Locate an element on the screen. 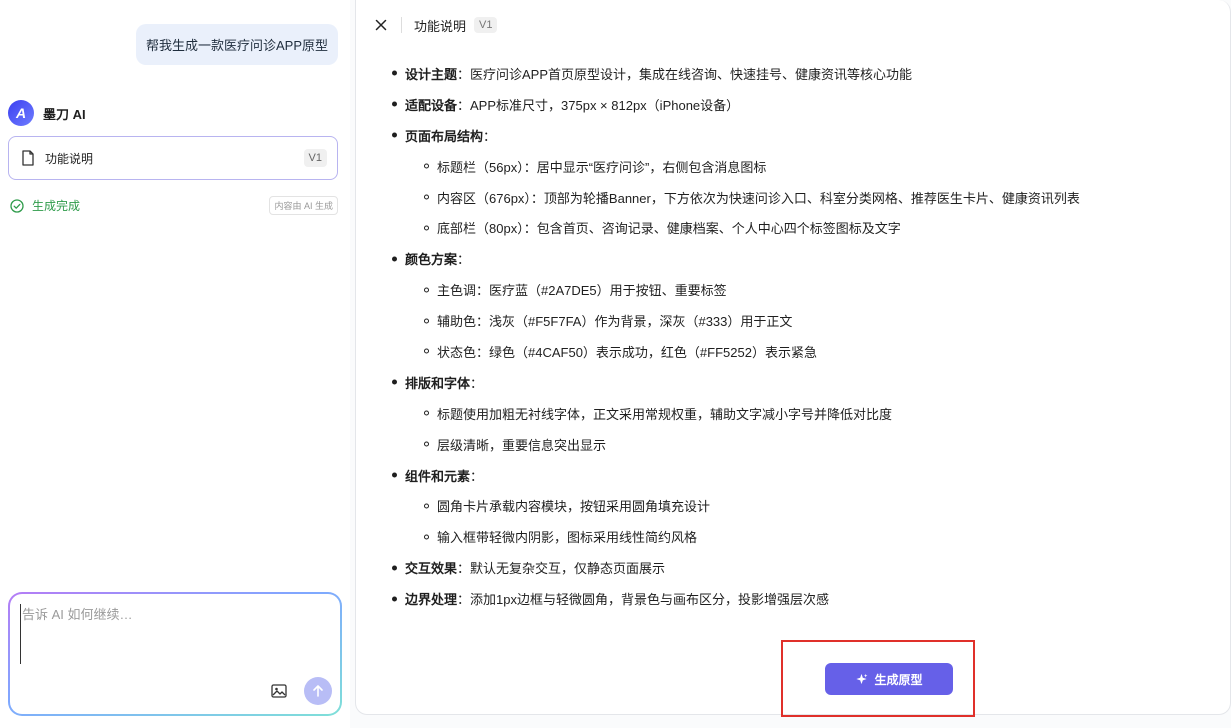 Image resolution: width=1231 pixels, height=728 pixels. doc-item-text: ：医疗问诊APP首页原型设计，集成在线咨询、快速挂号、健康资讯等核心功能 is located at coordinates (685, 74).